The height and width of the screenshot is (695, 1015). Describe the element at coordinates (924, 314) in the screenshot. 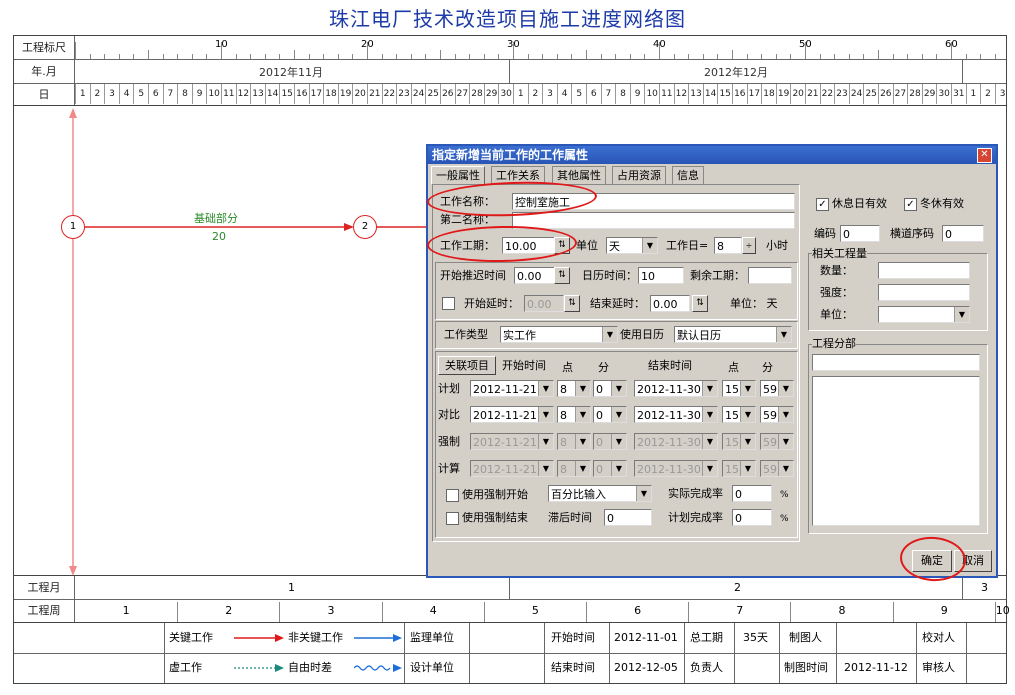

I see `qty-unit-select: ▼` at that location.